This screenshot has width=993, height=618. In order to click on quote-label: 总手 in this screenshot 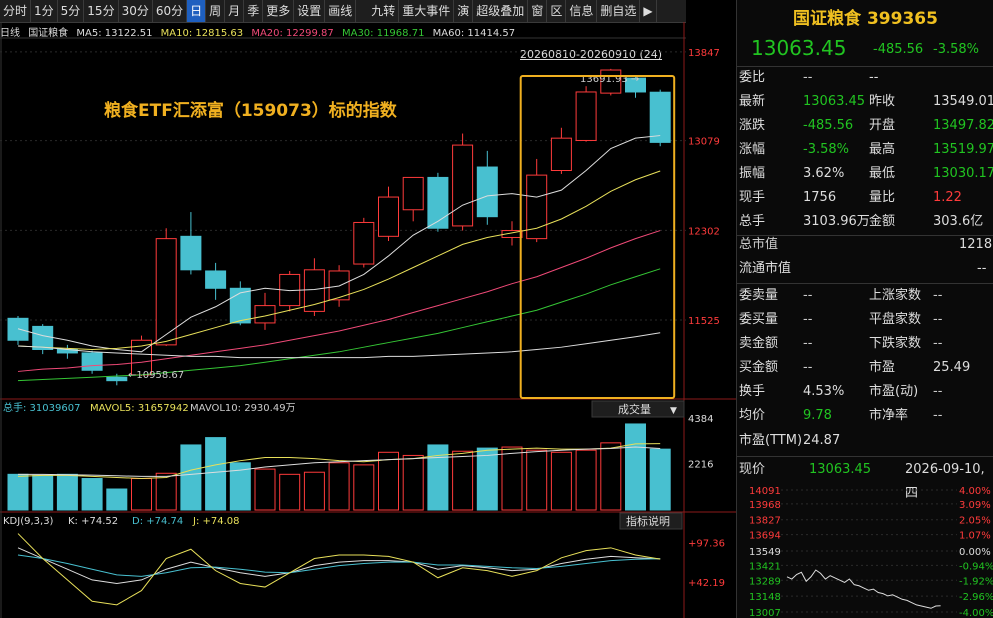, I will do `click(752, 221)`.